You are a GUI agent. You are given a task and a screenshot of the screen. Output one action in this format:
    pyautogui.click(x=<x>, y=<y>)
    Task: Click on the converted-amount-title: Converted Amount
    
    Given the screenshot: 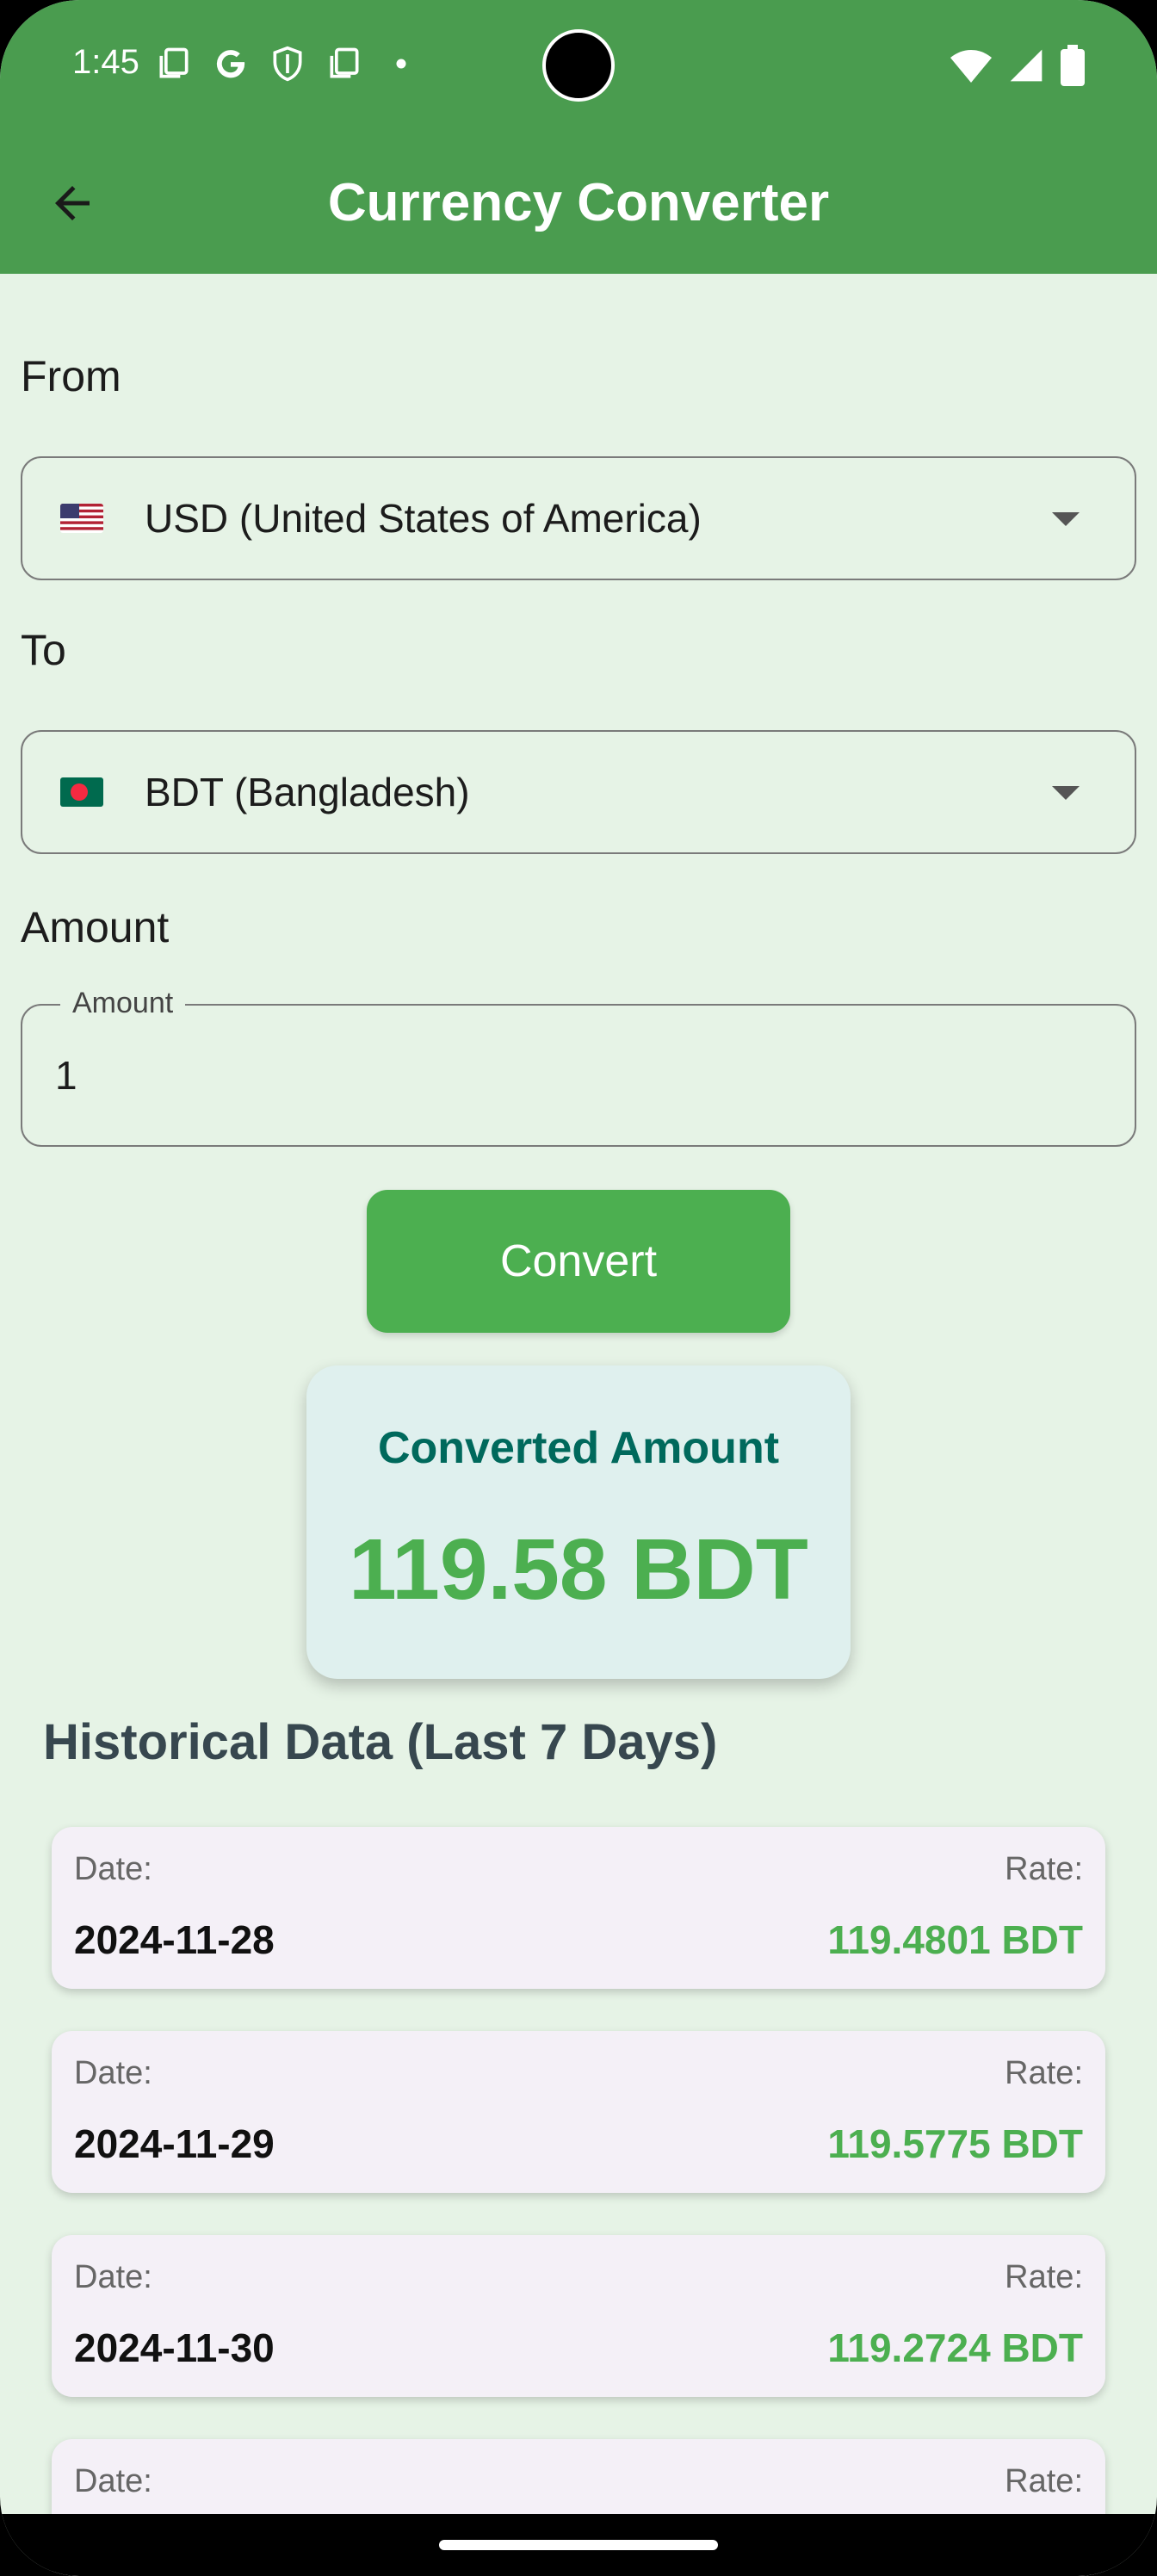 What is the action you would take?
    pyautogui.click(x=579, y=1448)
    